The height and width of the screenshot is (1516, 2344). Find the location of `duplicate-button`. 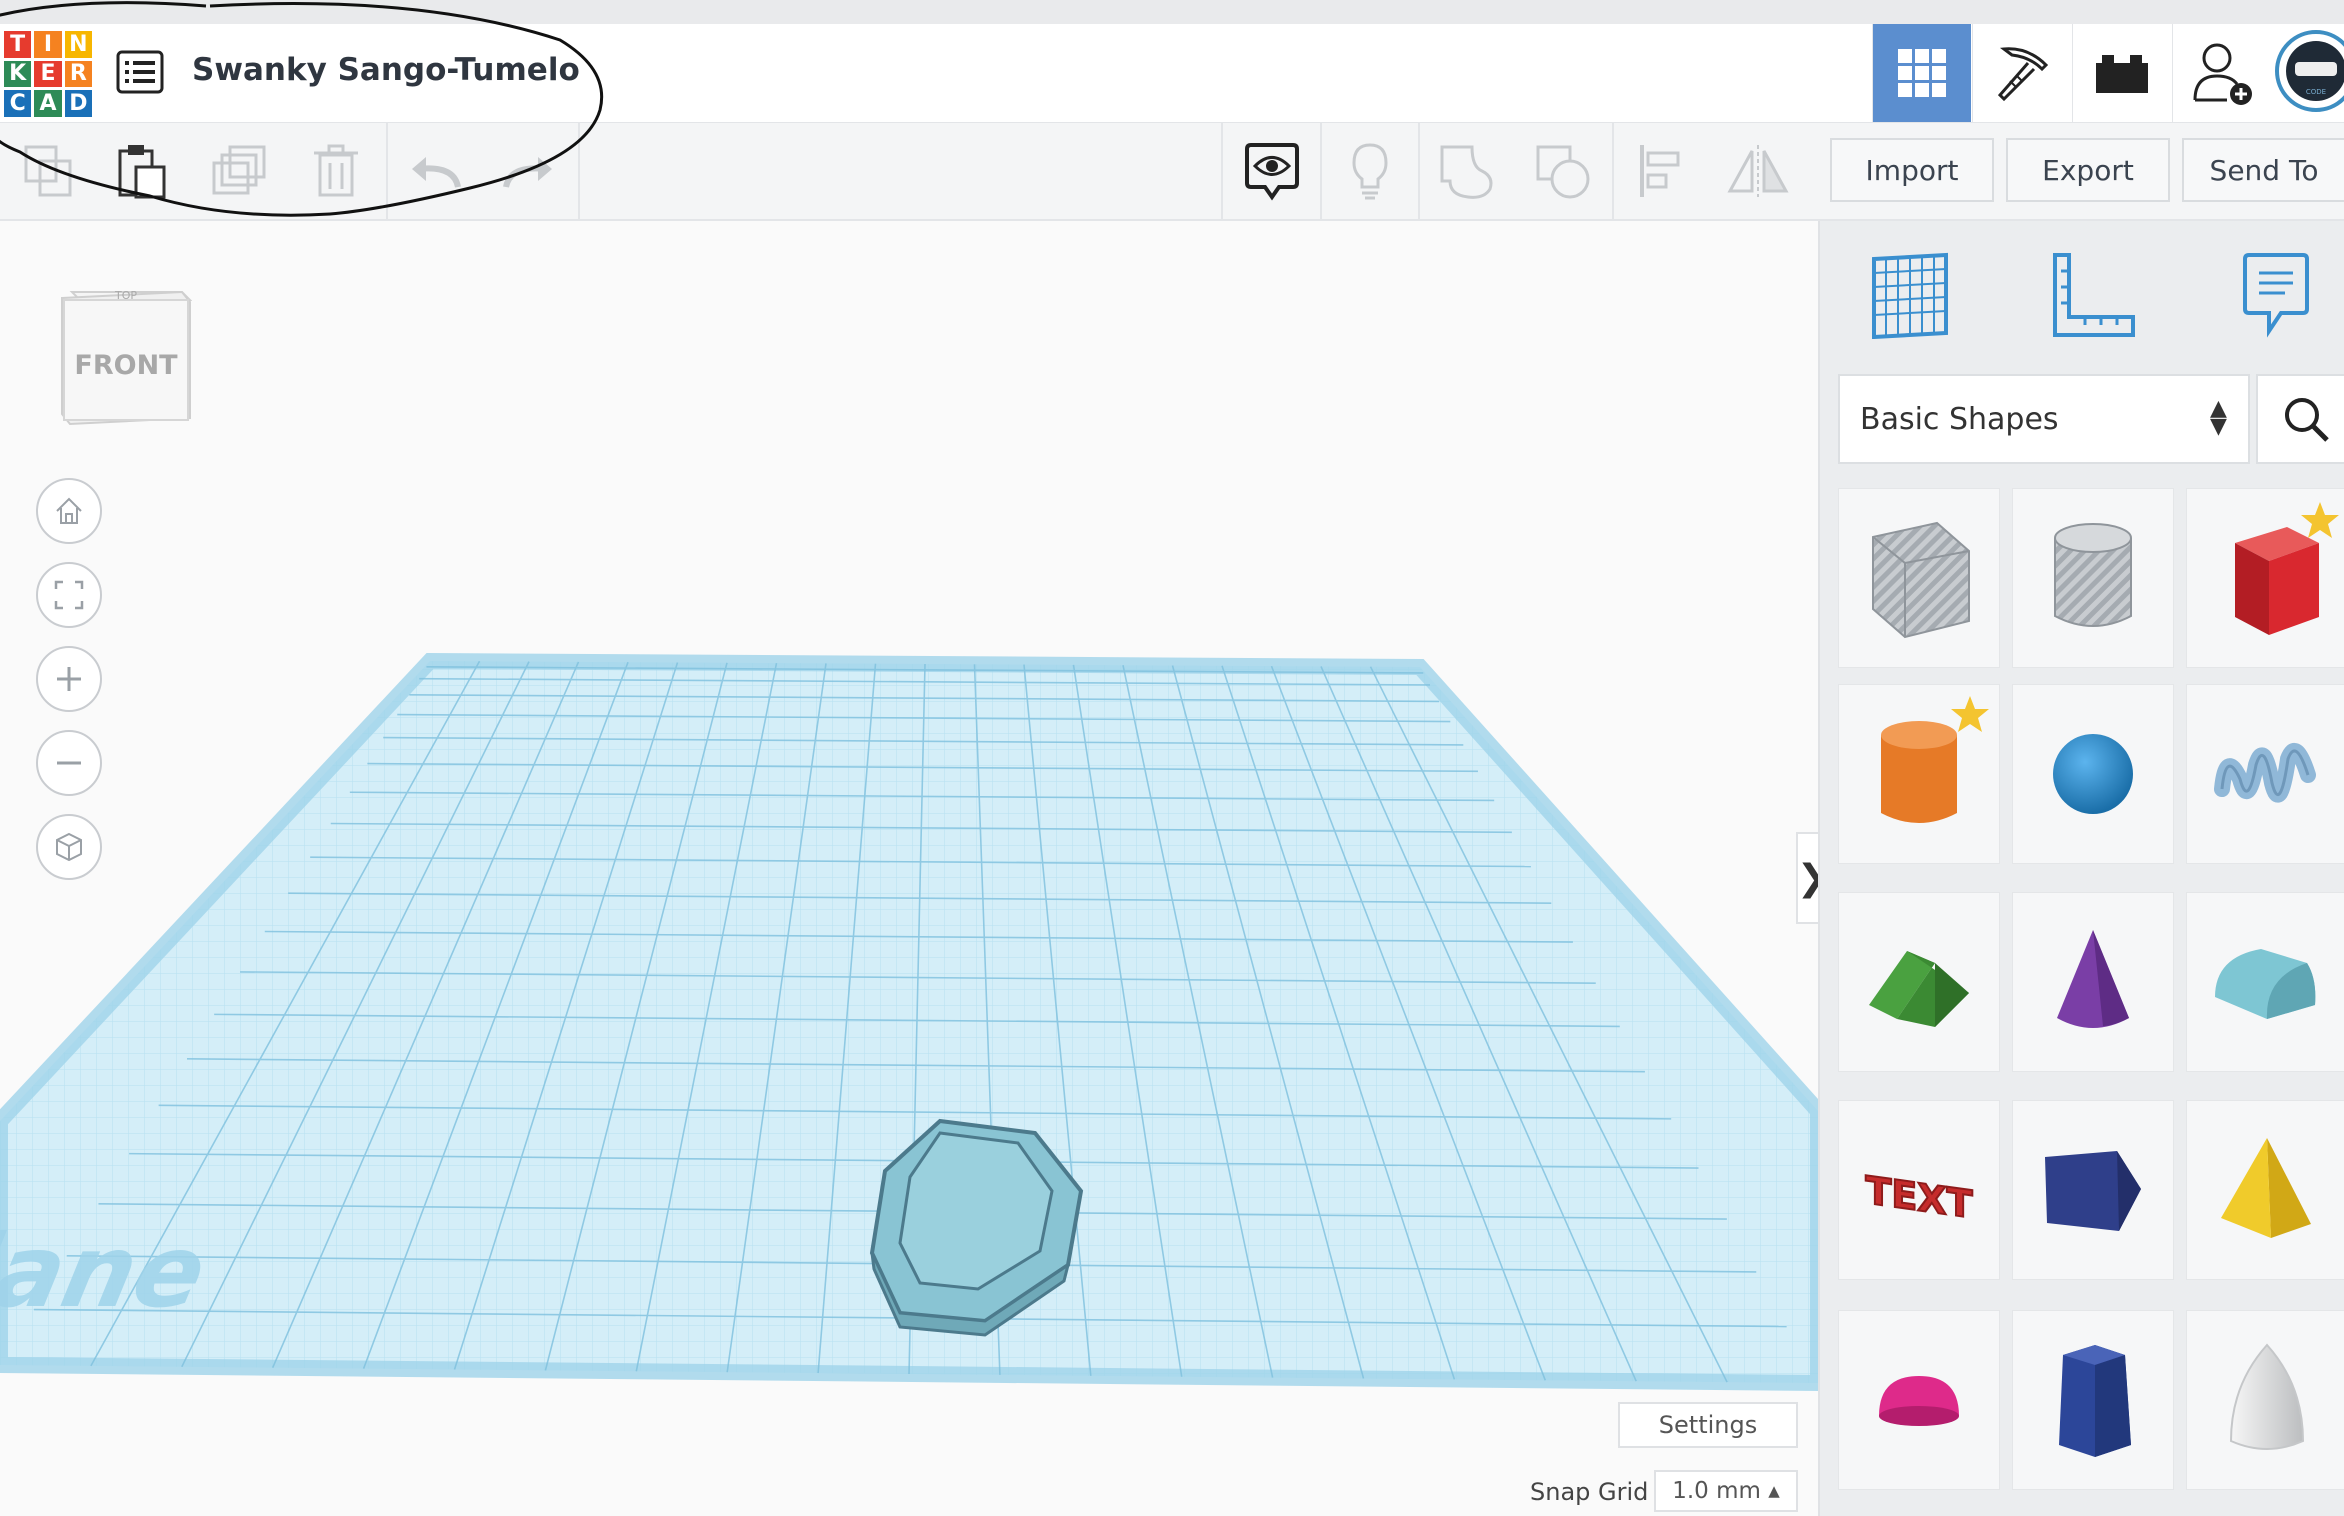

duplicate-button is located at coordinates (240, 171).